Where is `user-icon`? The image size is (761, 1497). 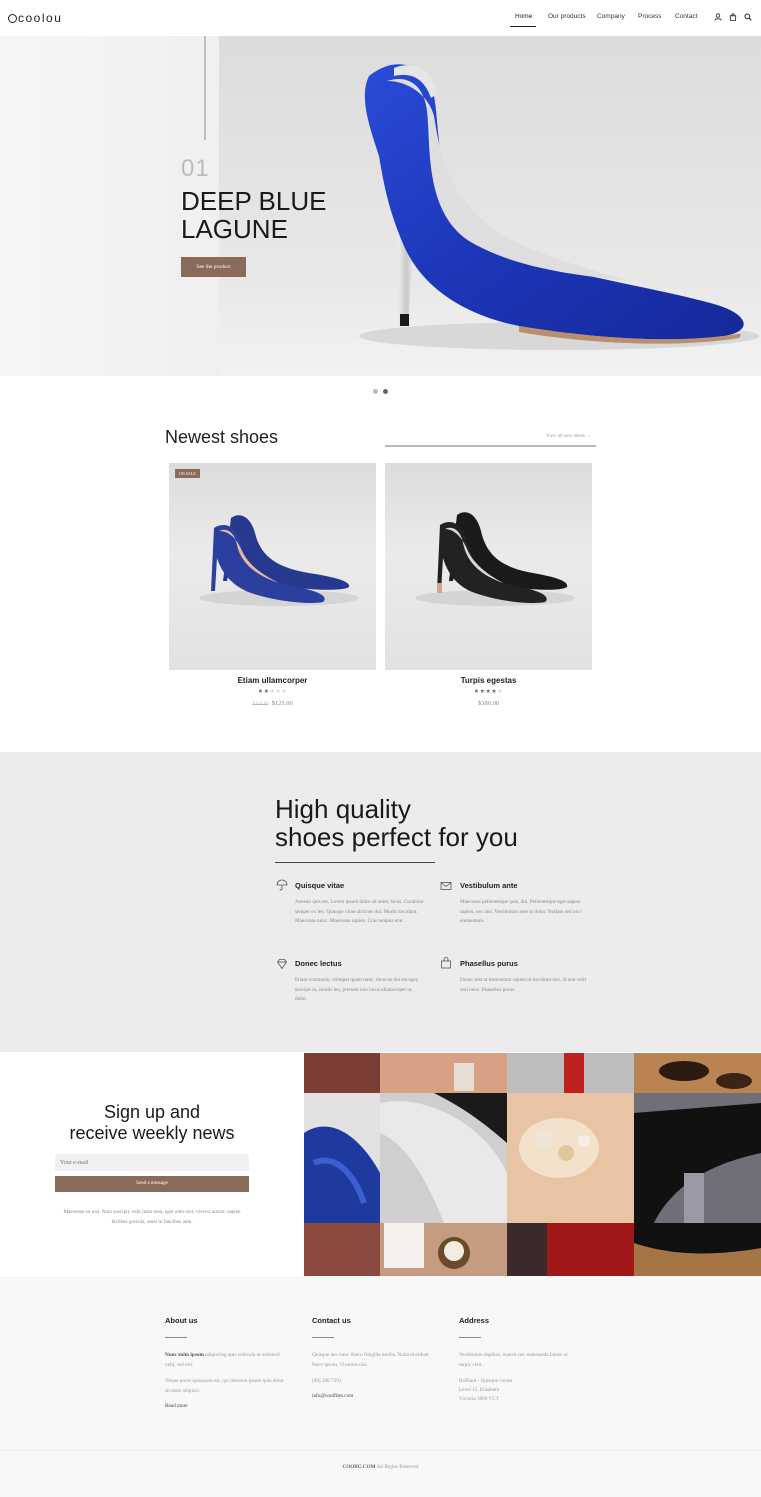 user-icon is located at coordinates (718, 17).